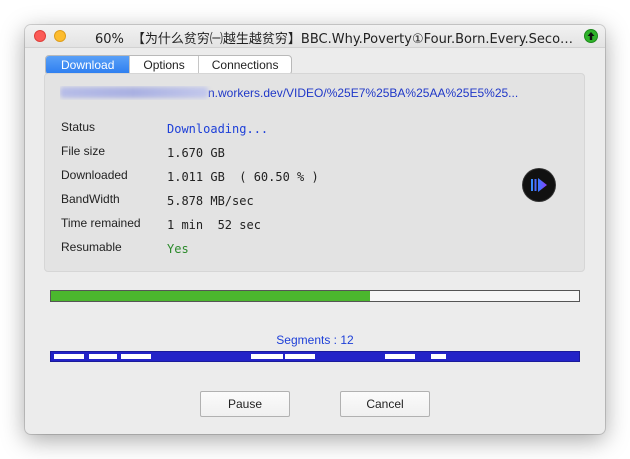 This screenshot has height=459, width=630. Describe the element at coordinates (385, 404) in the screenshot. I see `cancel-button: Cancel` at that location.